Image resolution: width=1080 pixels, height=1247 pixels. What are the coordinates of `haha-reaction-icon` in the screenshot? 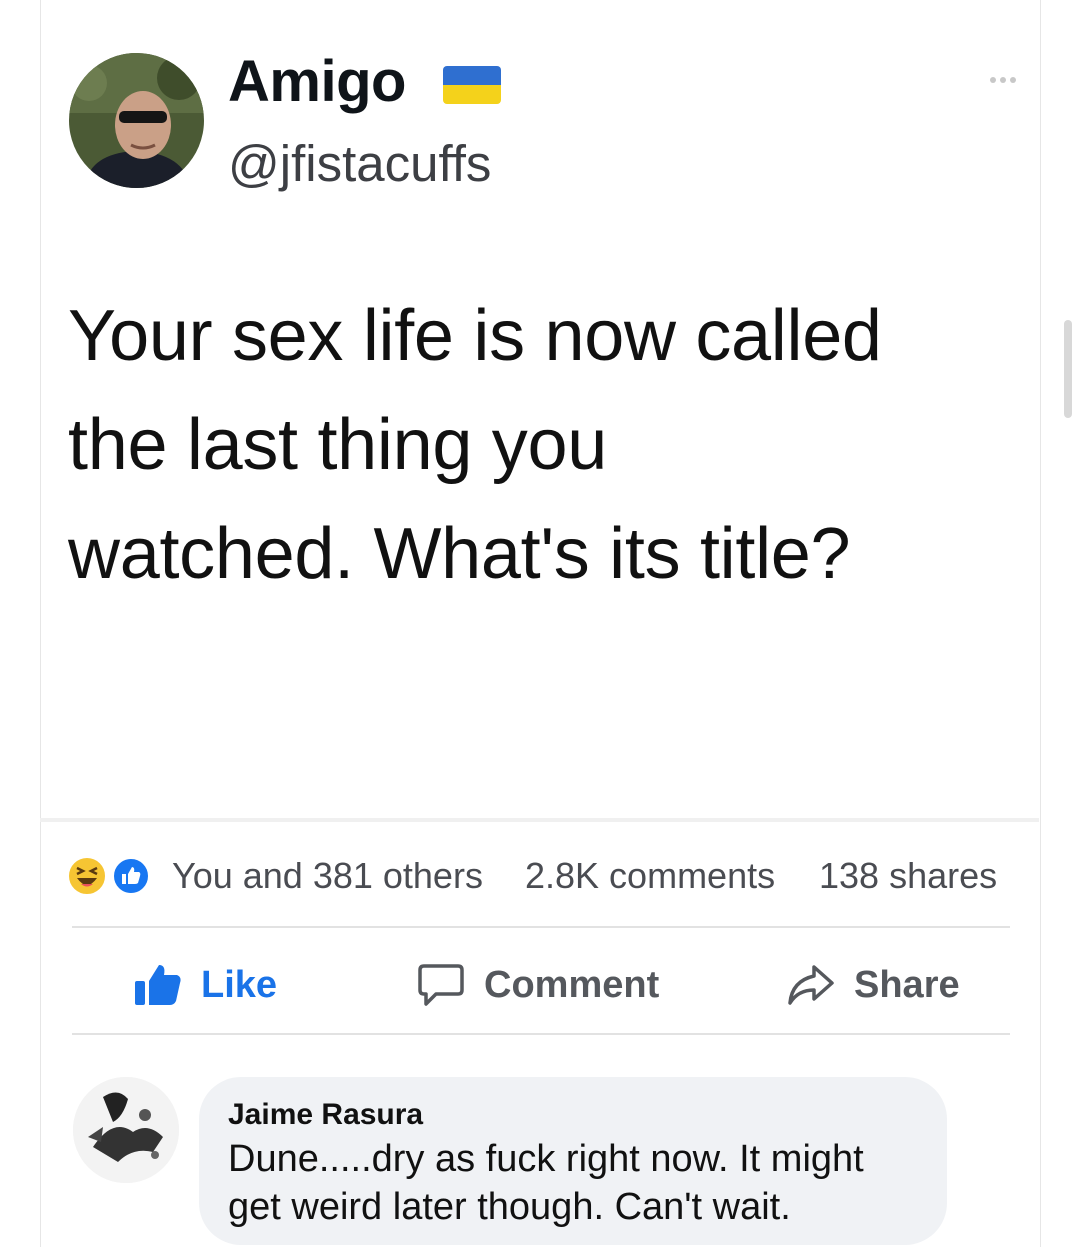 It's located at (87, 876).